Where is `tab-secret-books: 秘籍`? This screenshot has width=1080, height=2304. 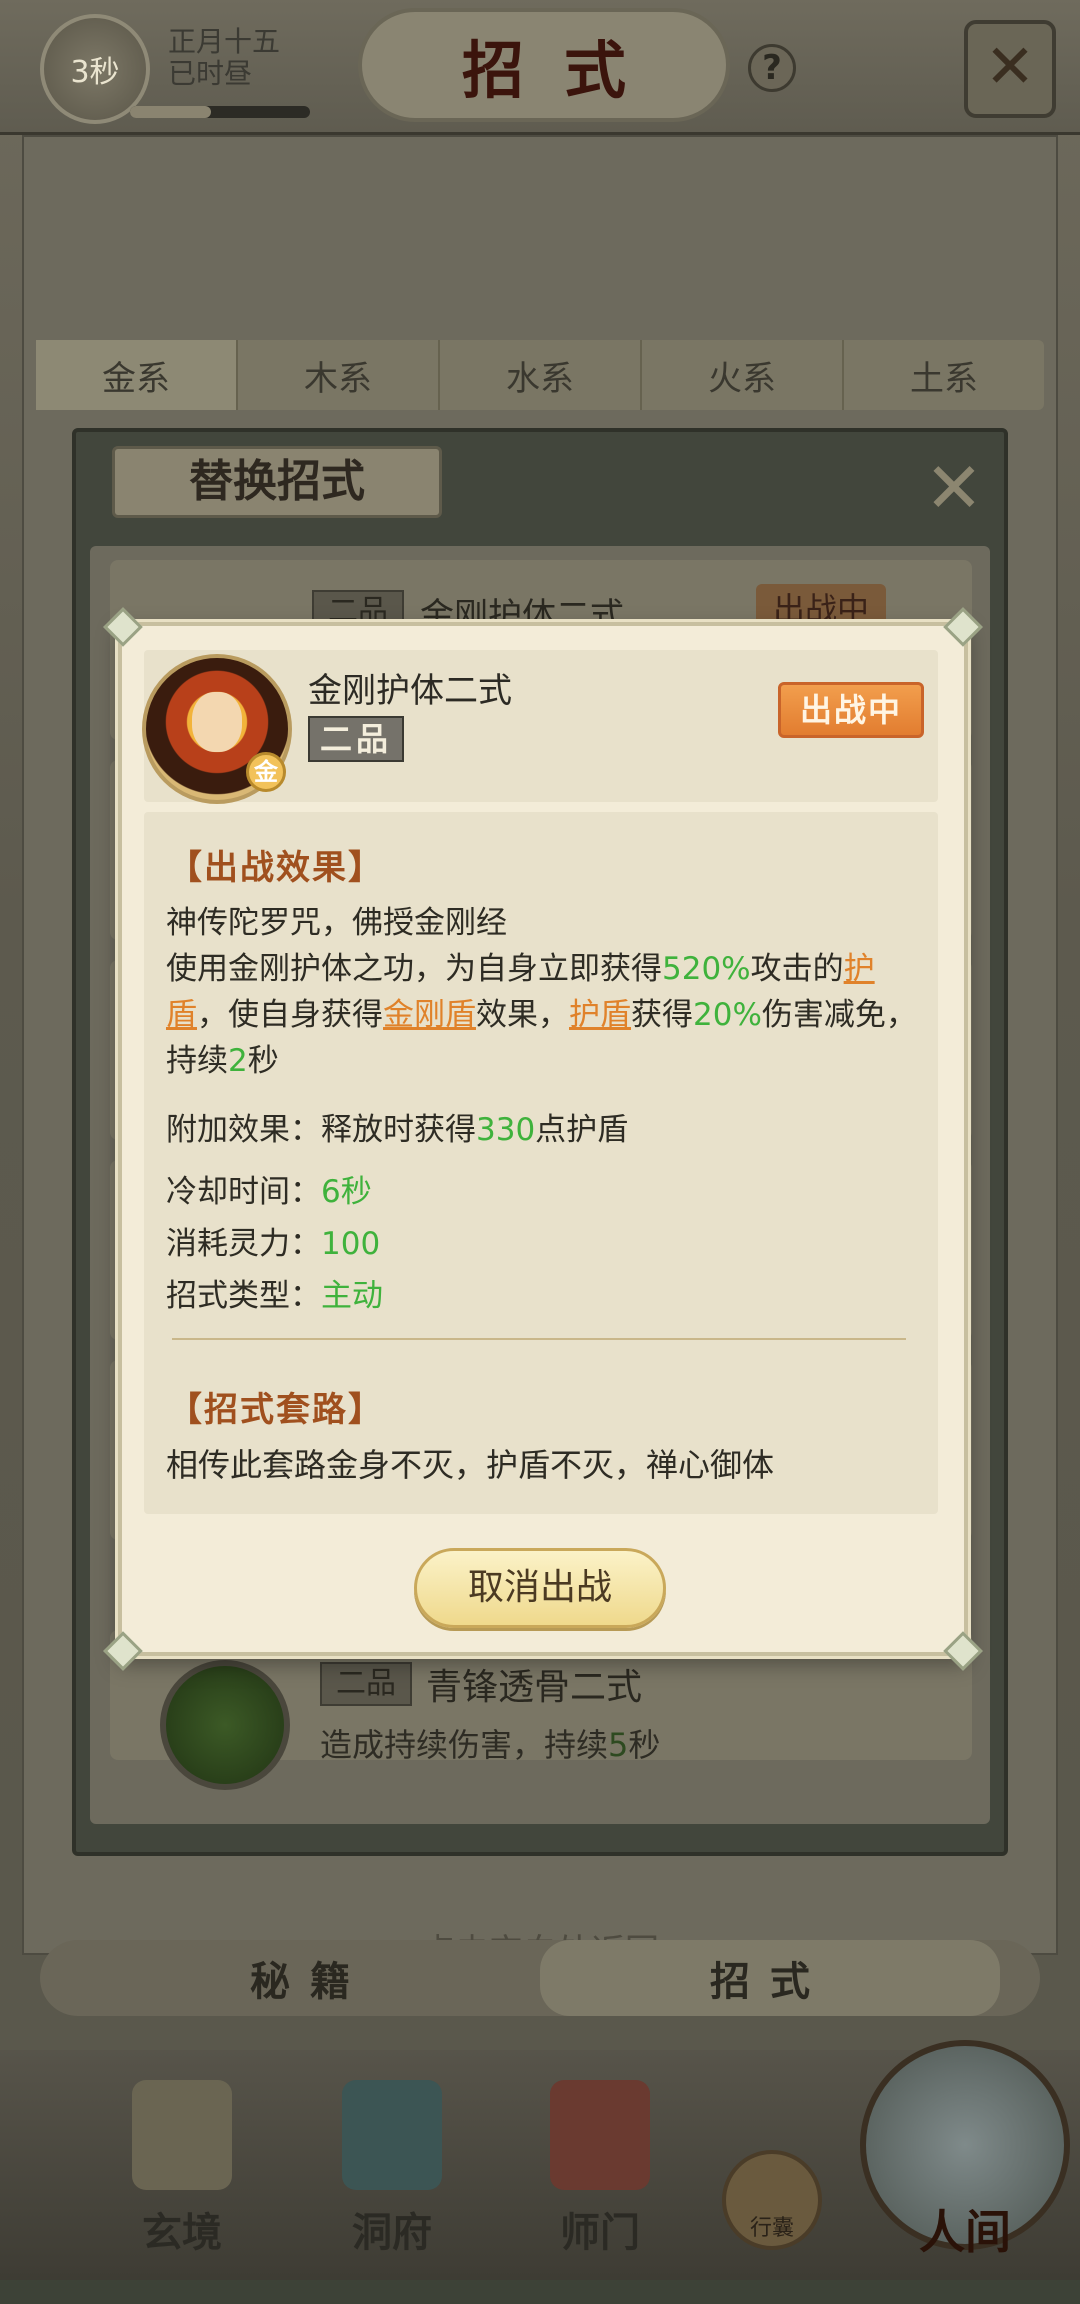
tab-secret-books: 秘籍 is located at coordinates (310, 1978).